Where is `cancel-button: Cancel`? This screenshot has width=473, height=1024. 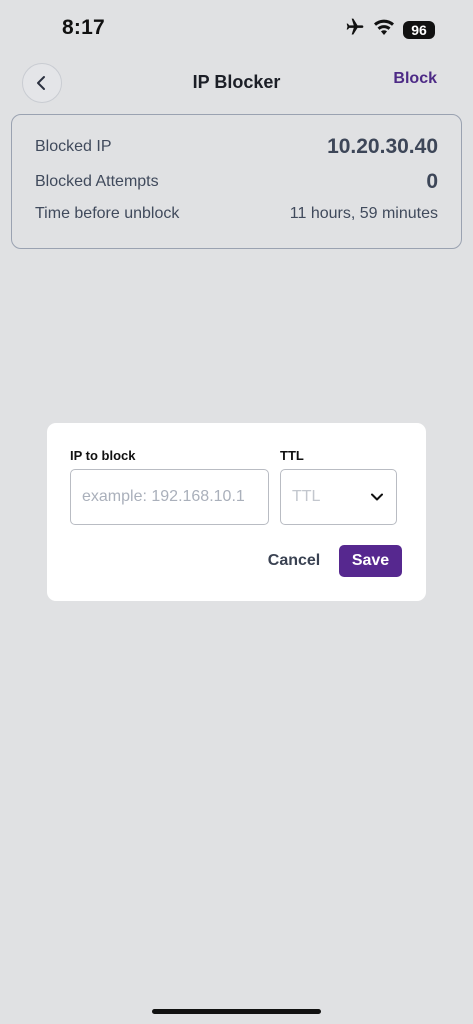
cancel-button: Cancel is located at coordinates (294, 561).